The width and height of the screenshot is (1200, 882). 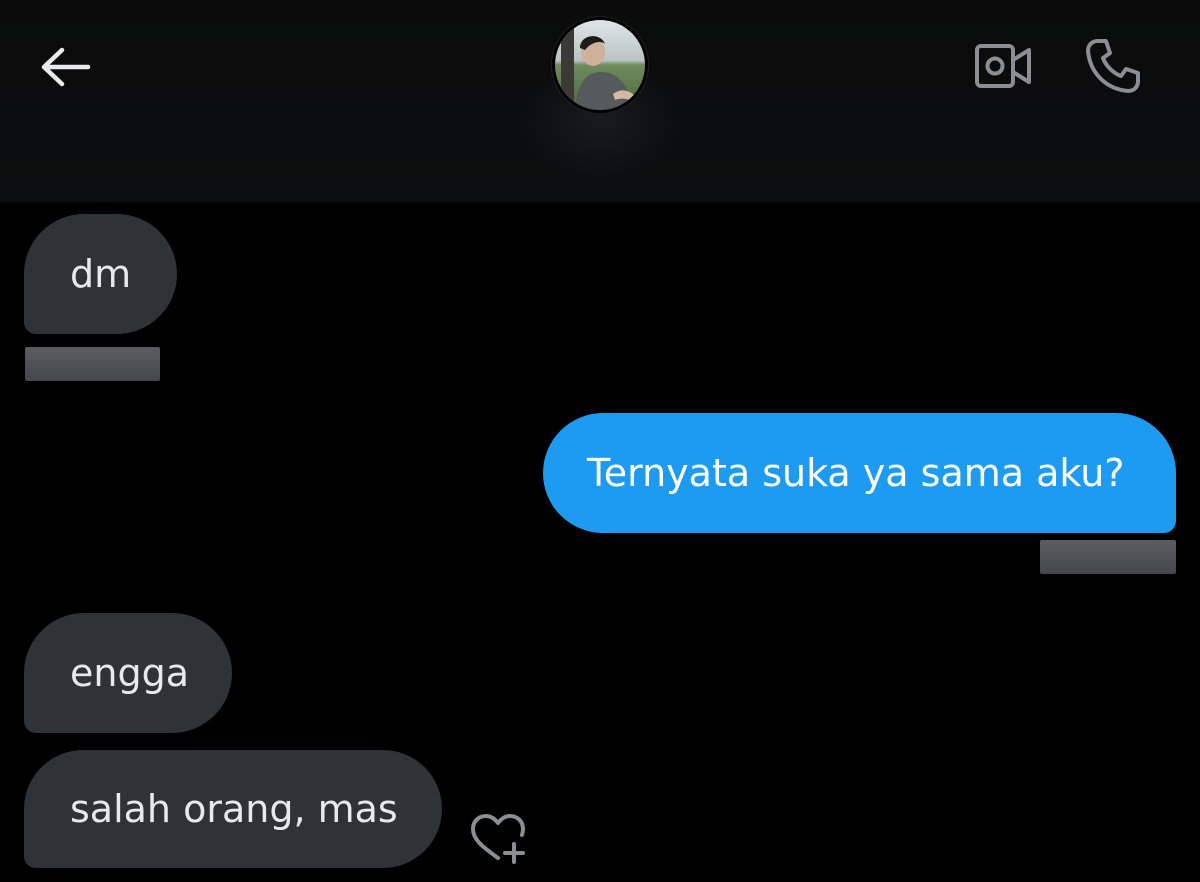 I want to click on message-bubble: engga, so click(x=128, y=673).